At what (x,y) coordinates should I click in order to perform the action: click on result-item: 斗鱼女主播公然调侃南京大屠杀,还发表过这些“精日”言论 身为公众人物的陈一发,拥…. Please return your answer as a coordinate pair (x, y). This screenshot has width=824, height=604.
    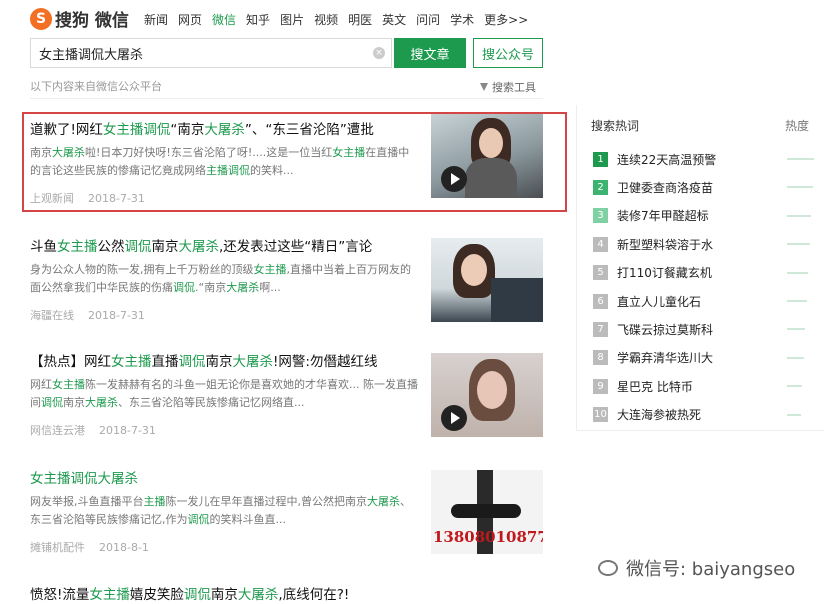
    Looking at the image, I should click on (287, 279).